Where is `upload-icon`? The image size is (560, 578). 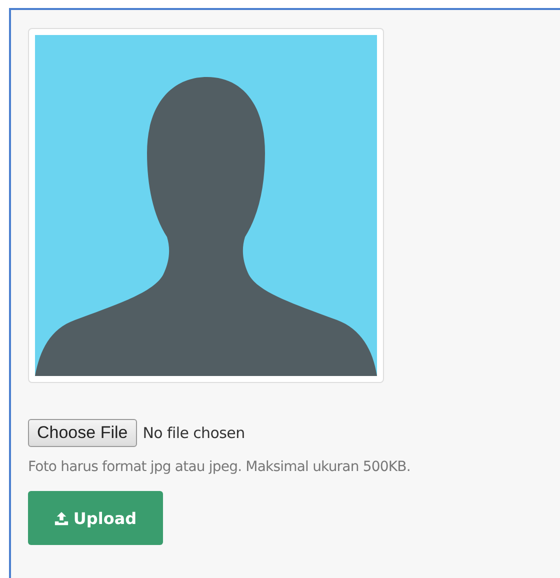
upload-icon is located at coordinates (62, 518).